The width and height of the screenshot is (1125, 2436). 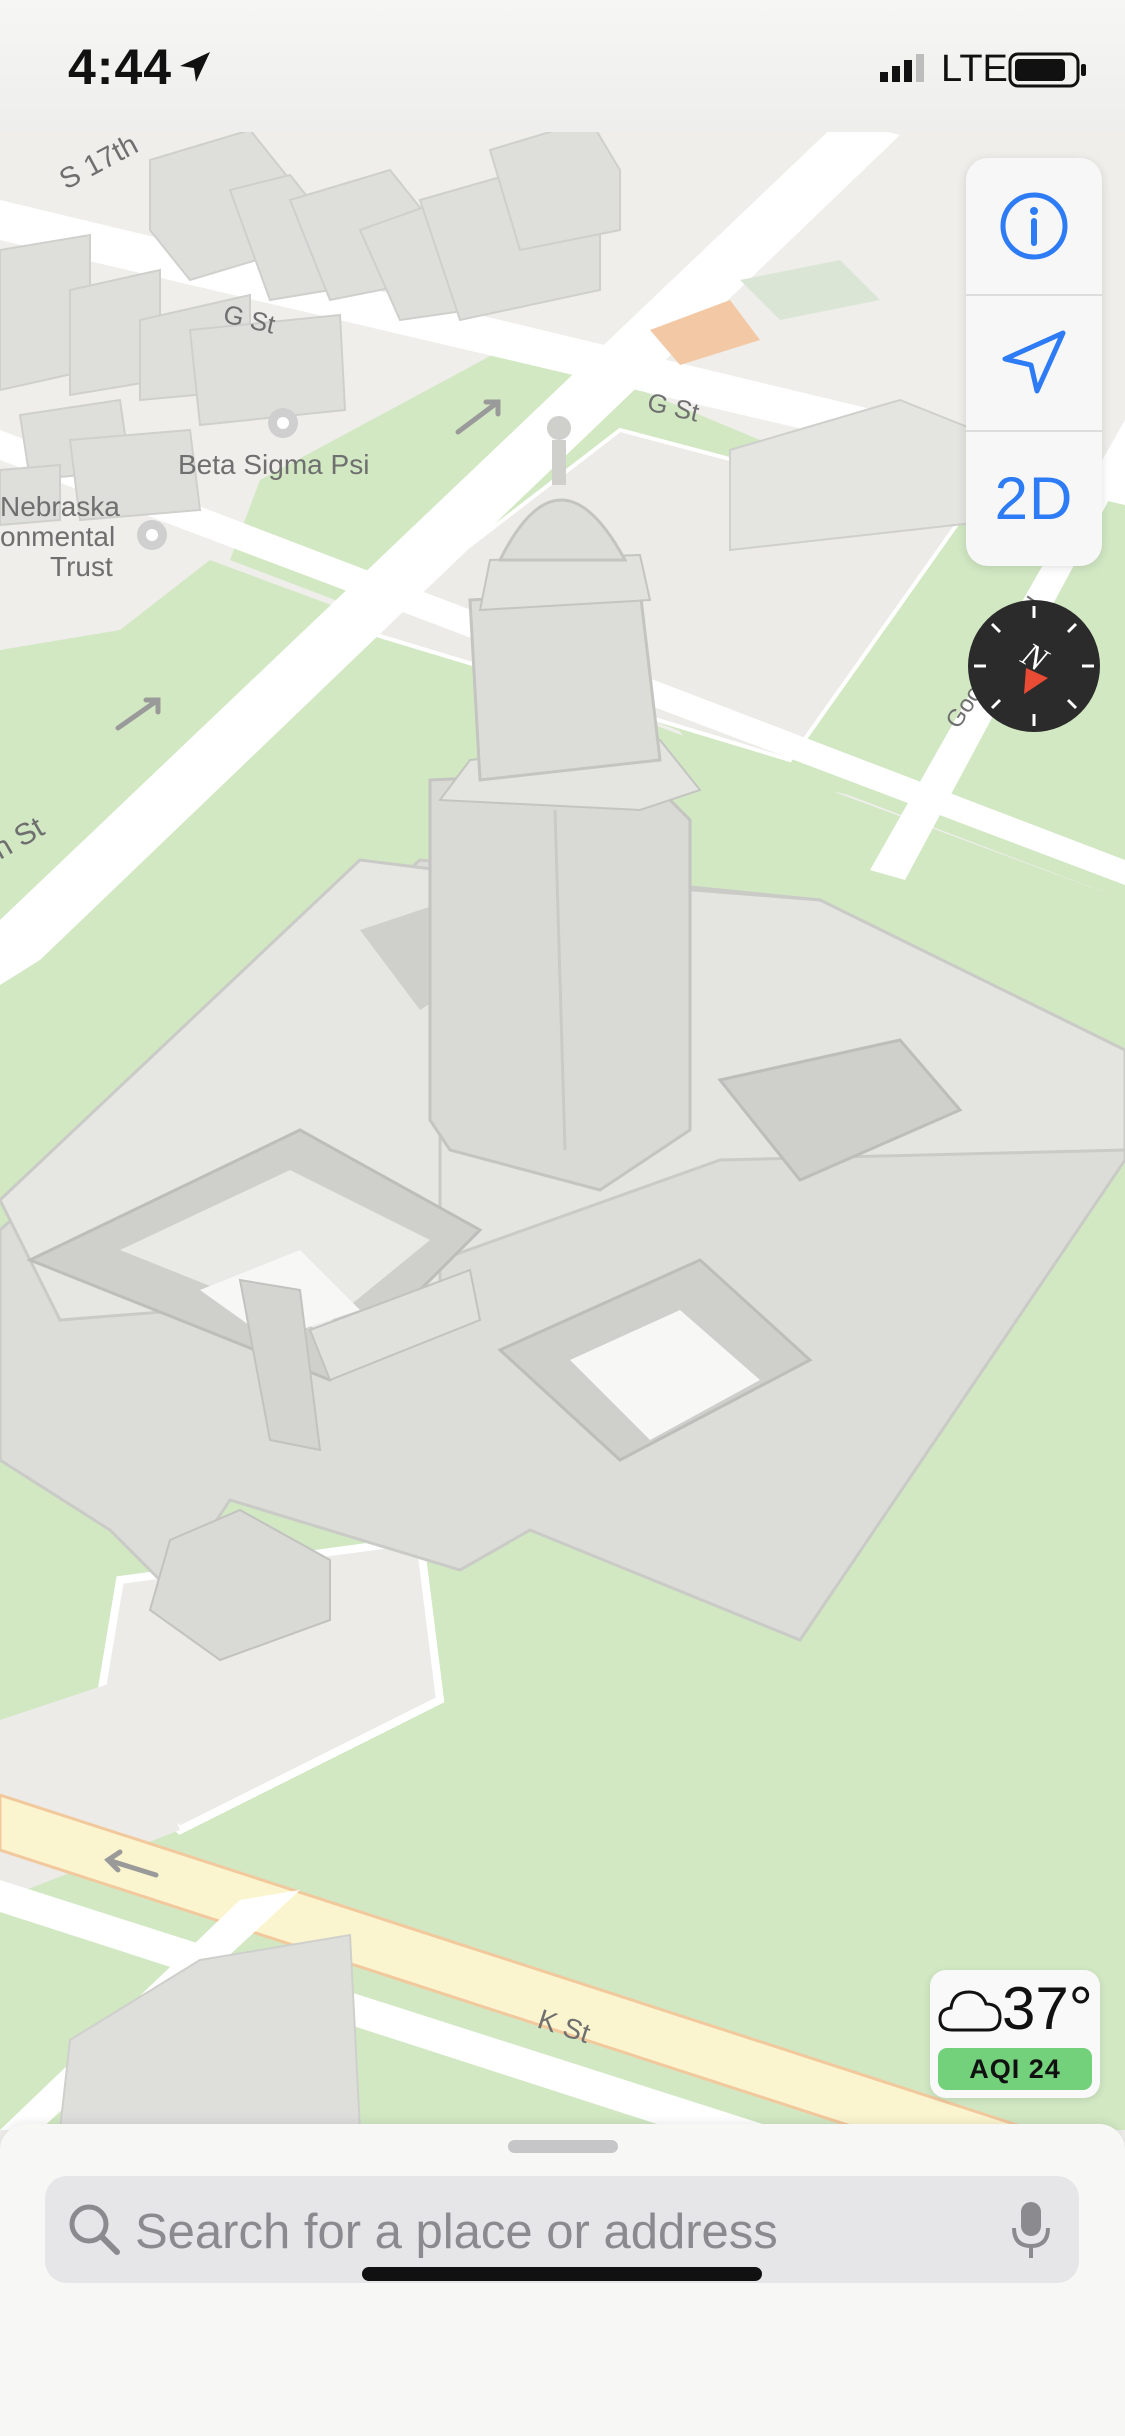 I want to click on current-location-button, so click(x=1034, y=362).